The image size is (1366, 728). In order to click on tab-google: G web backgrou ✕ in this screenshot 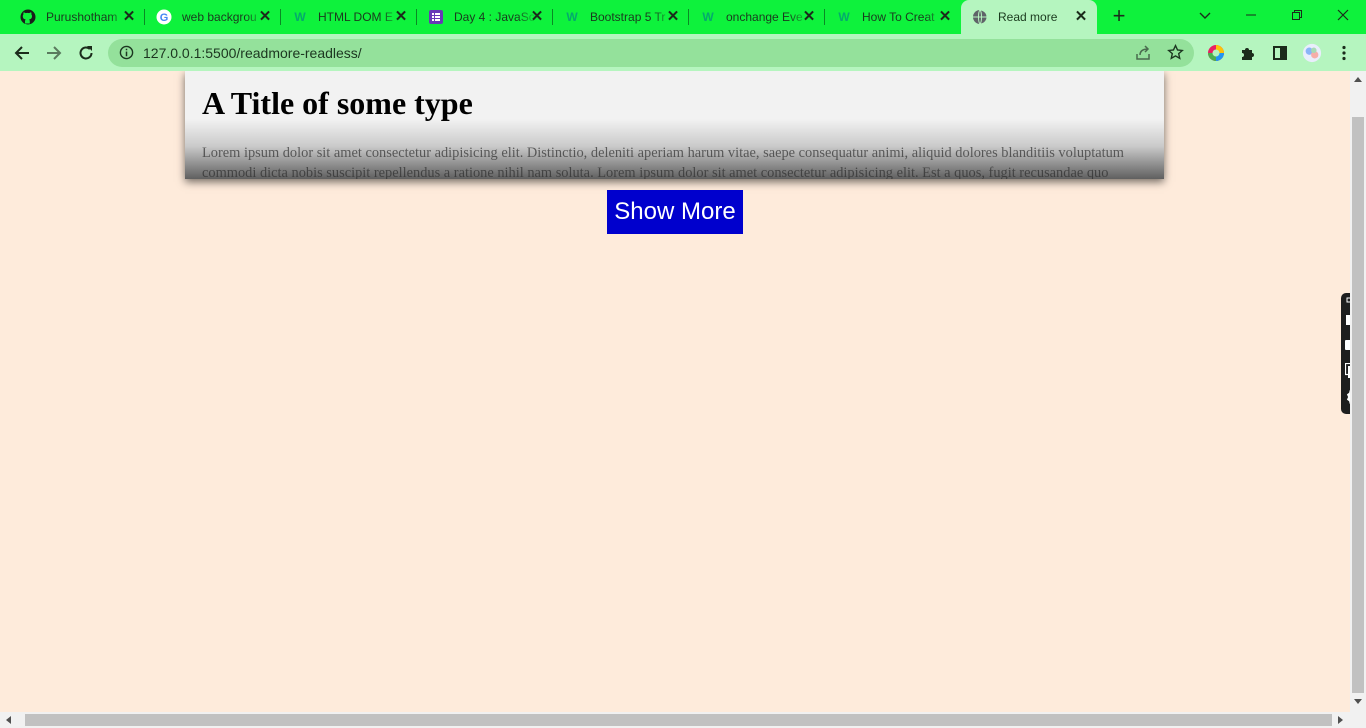, I will do `click(213, 17)`.